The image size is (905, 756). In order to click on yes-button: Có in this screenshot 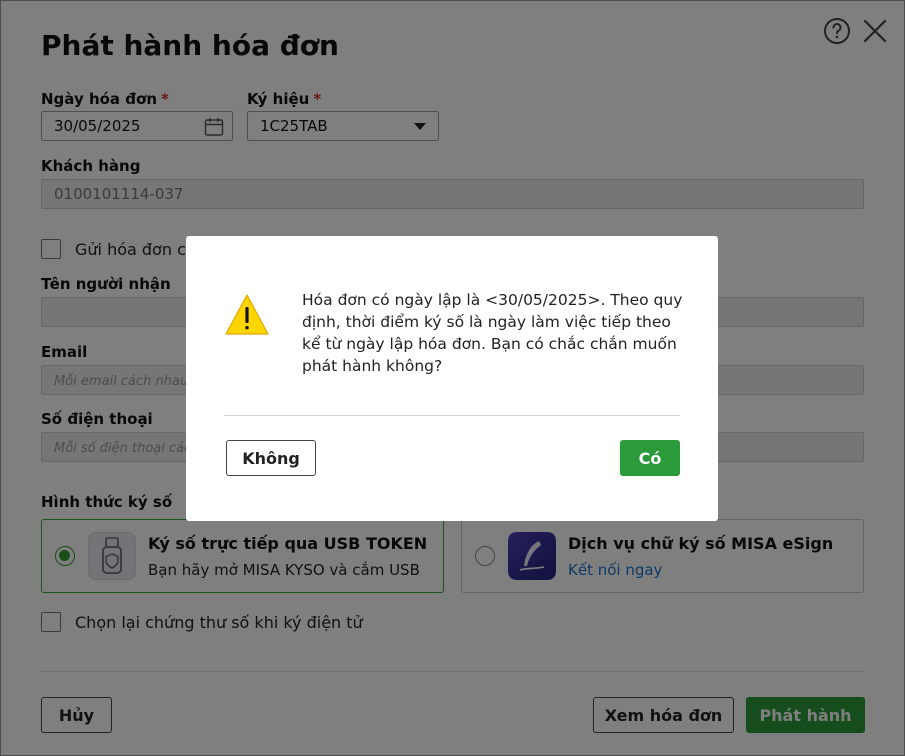, I will do `click(650, 458)`.